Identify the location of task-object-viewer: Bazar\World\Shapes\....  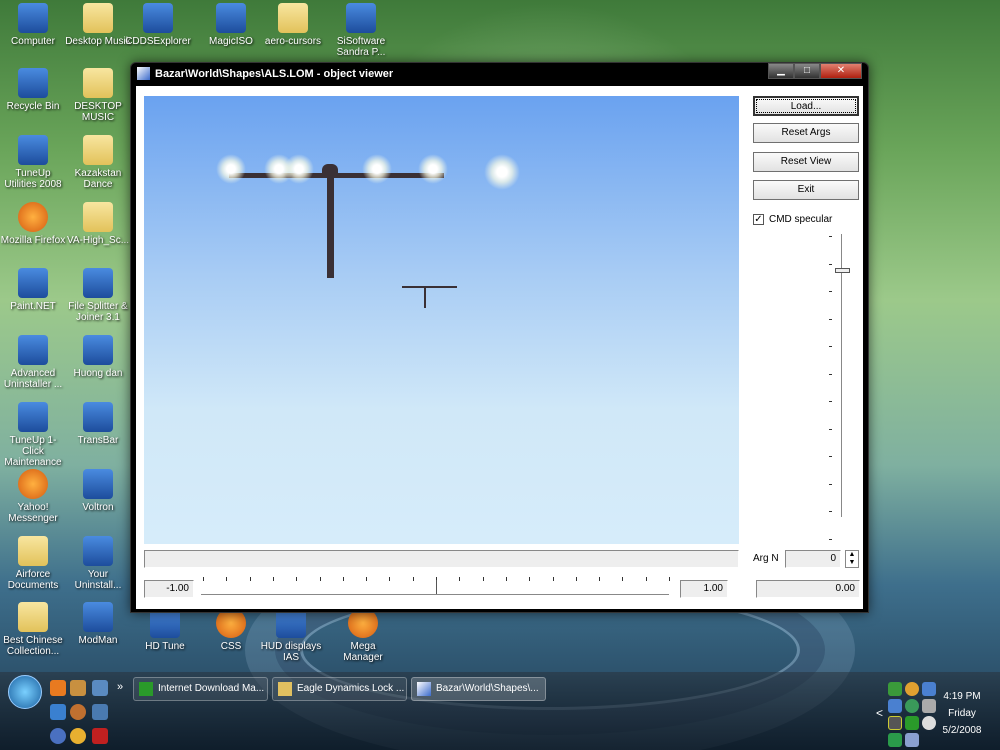
(478, 689).